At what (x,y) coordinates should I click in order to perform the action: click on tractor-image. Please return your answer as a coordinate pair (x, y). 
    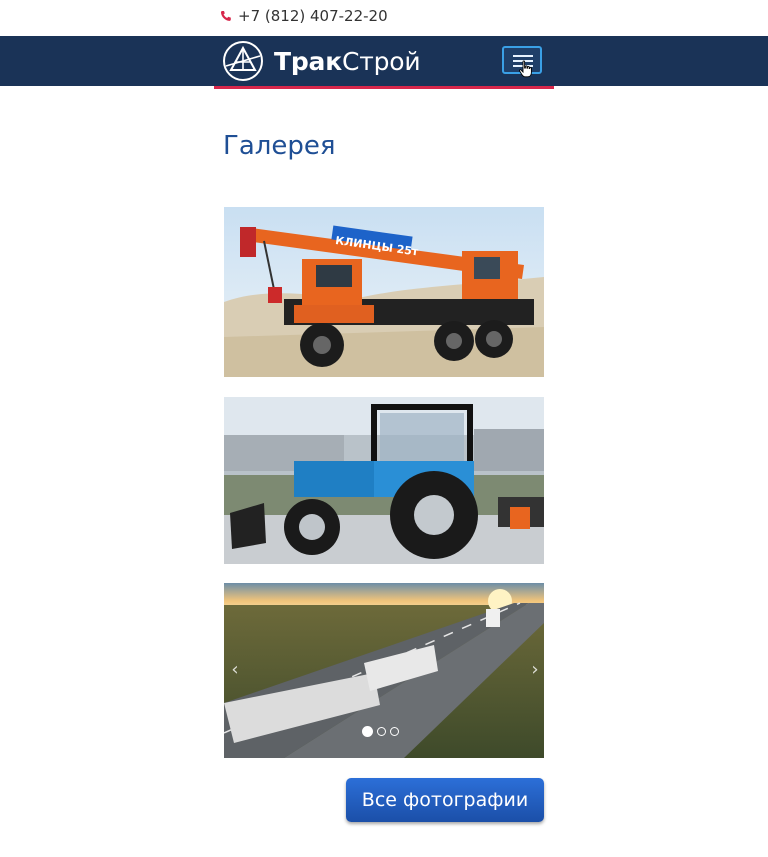
    Looking at the image, I should click on (384, 480).